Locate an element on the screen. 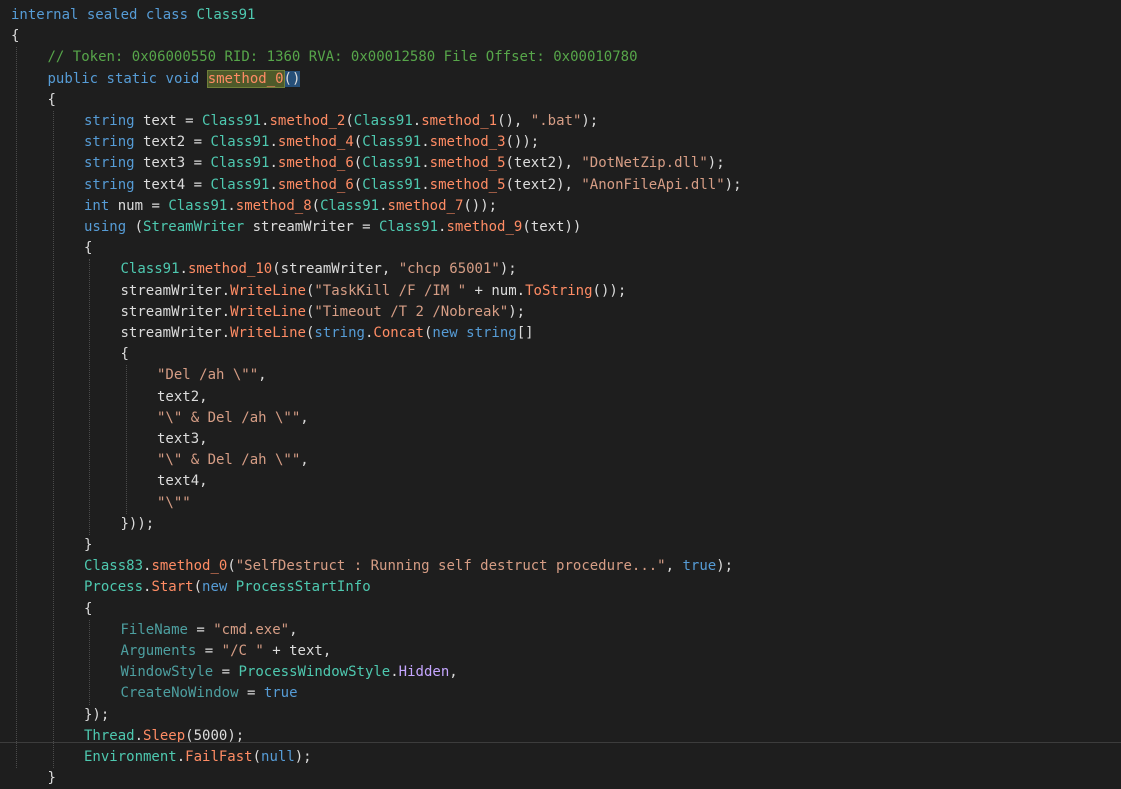 The width and height of the screenshot is (1121, 789). keyword-token: sealed is located at coordinates (112, 15).